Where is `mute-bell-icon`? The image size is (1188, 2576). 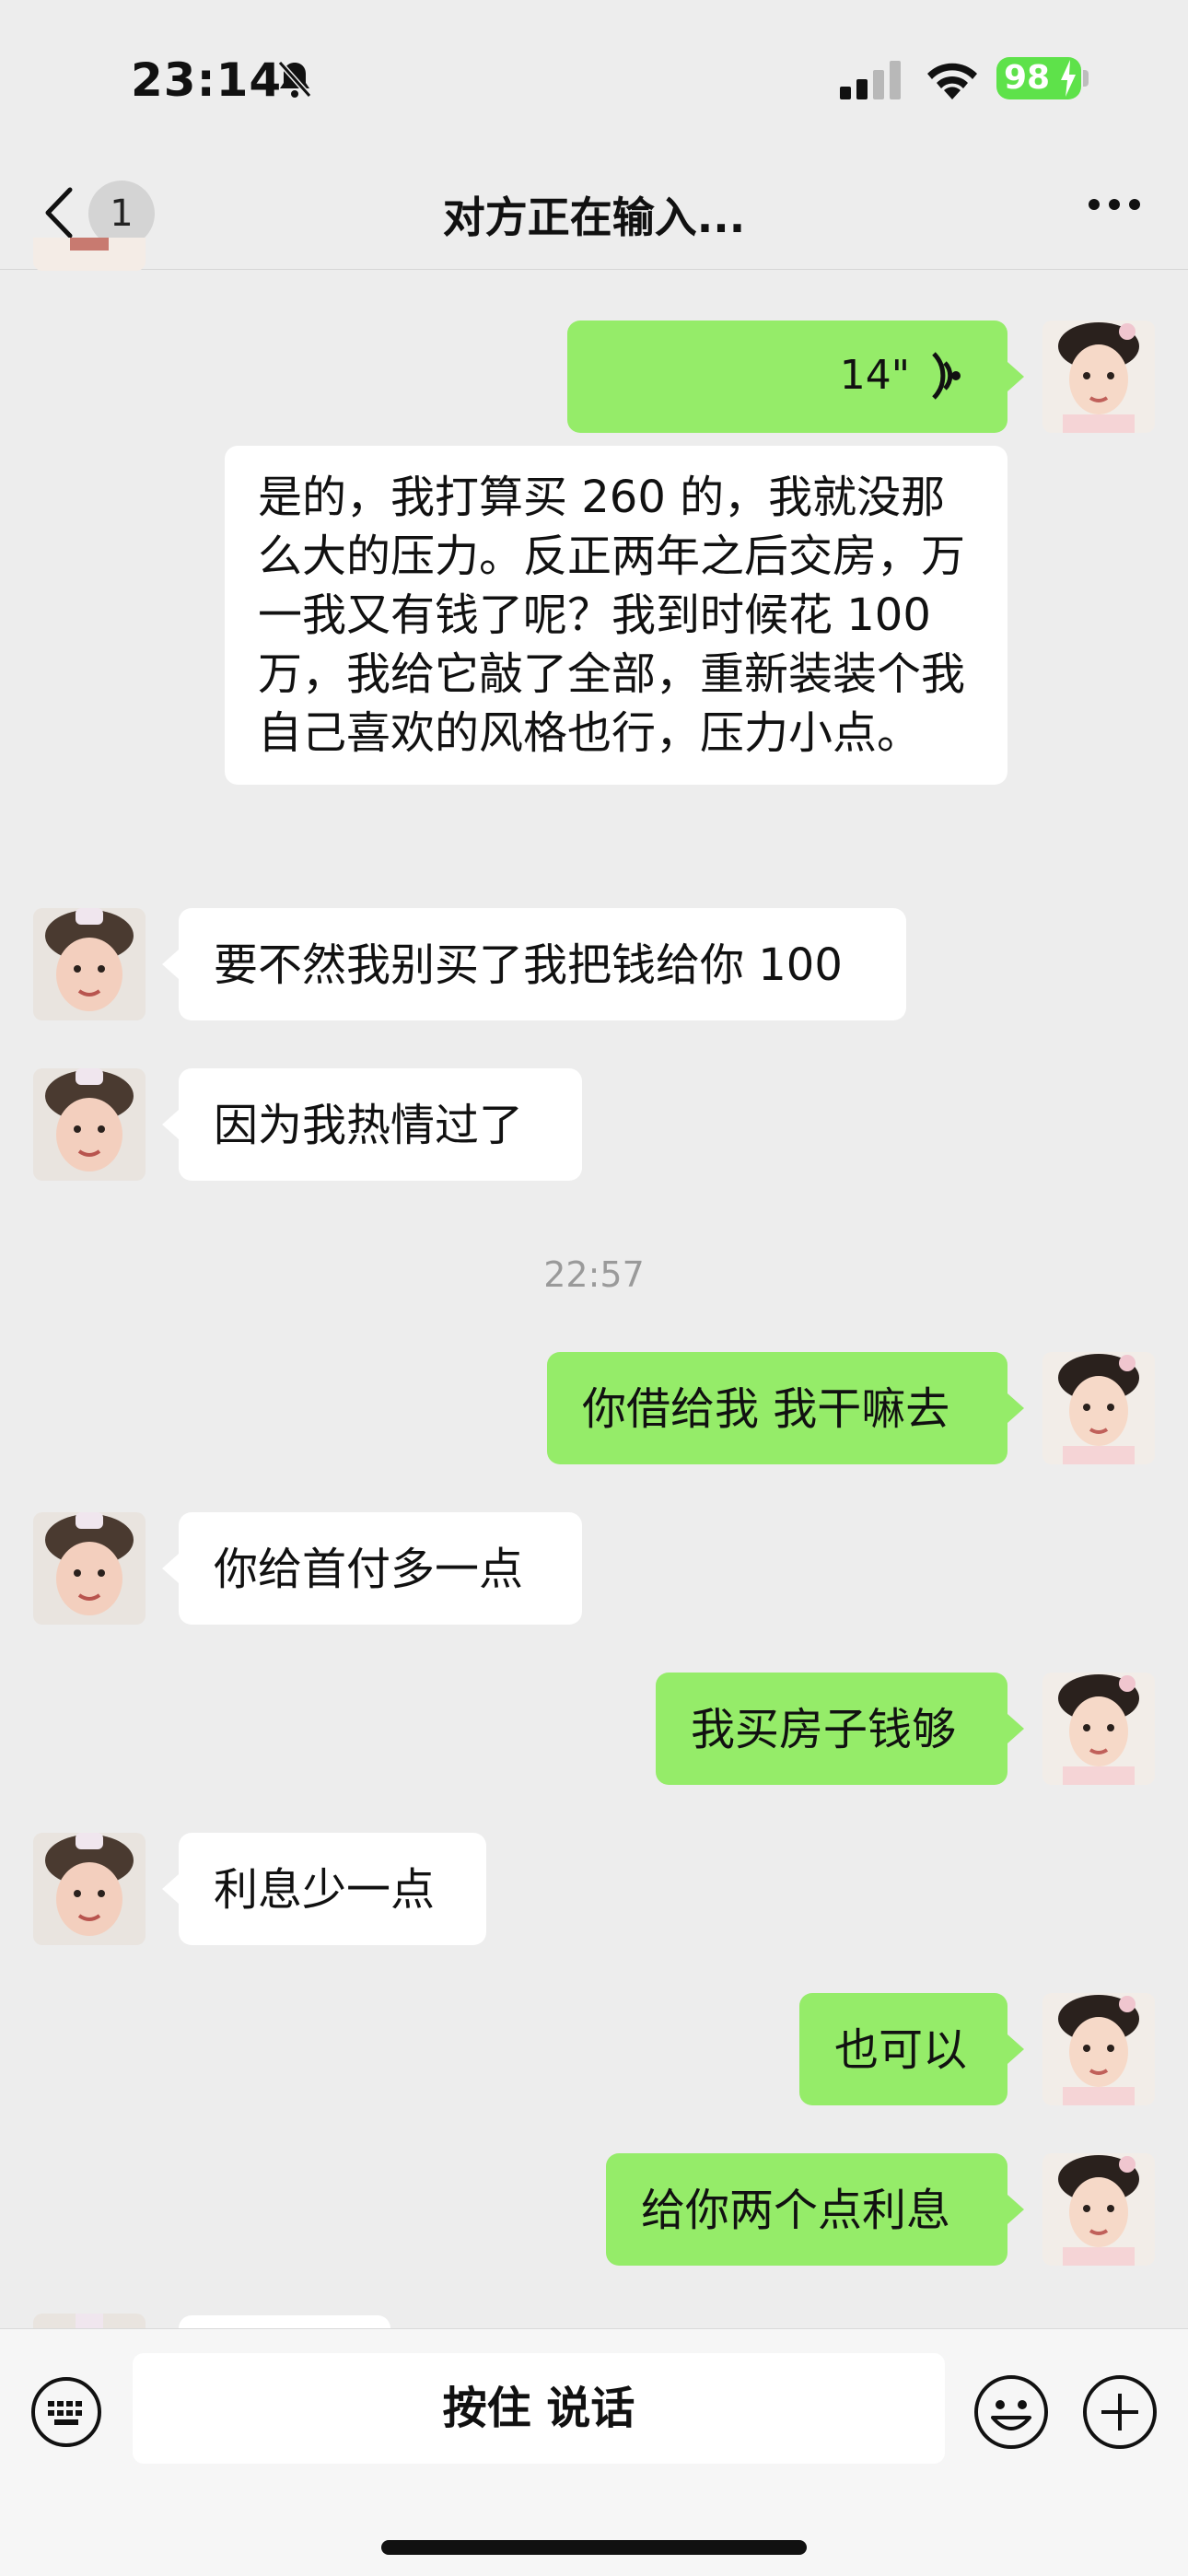
mute-bell-icon is located at coordinates (294, 81).